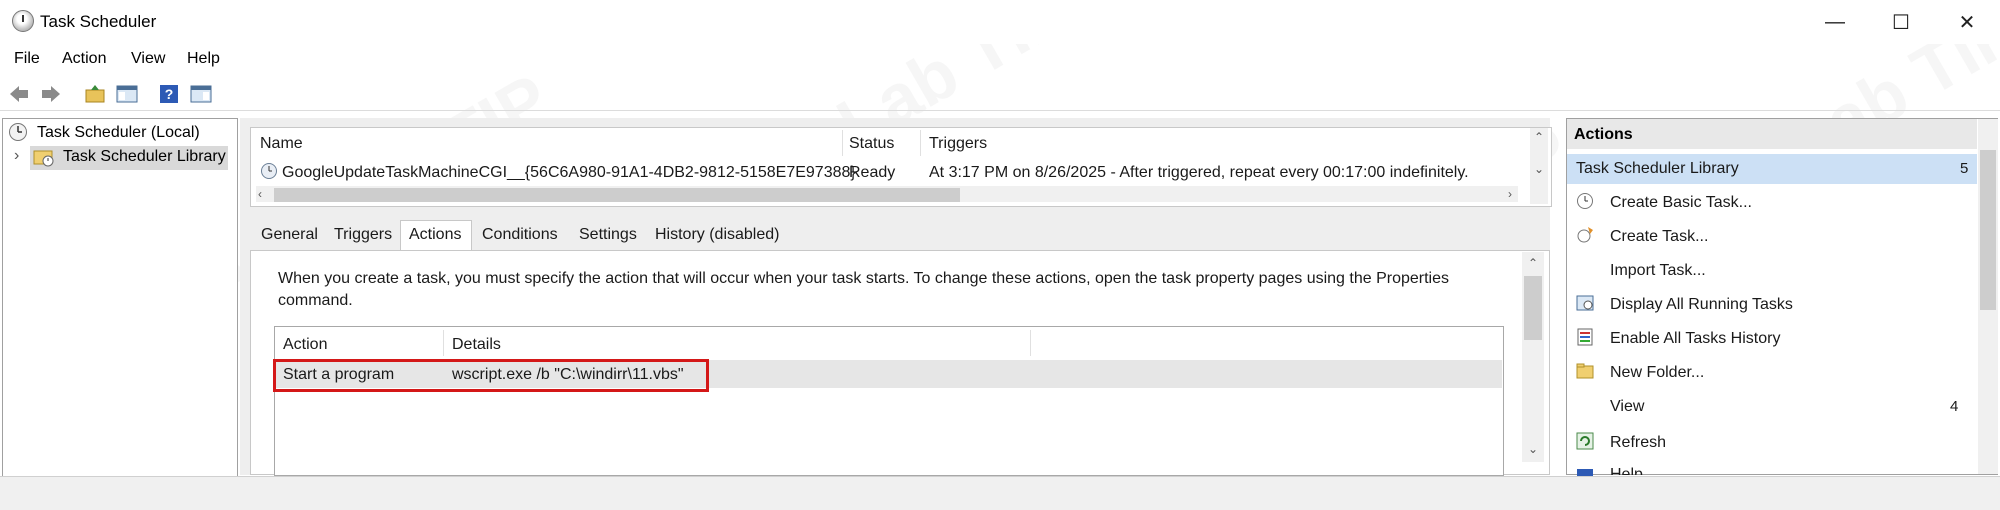 Image resolution: width=2000 pixels, height=510 pixels. What do you see at coordinates (201, 94) in the screenshot?
I see `show-hide-action-pane-icon` at bounding box center [201, 94].